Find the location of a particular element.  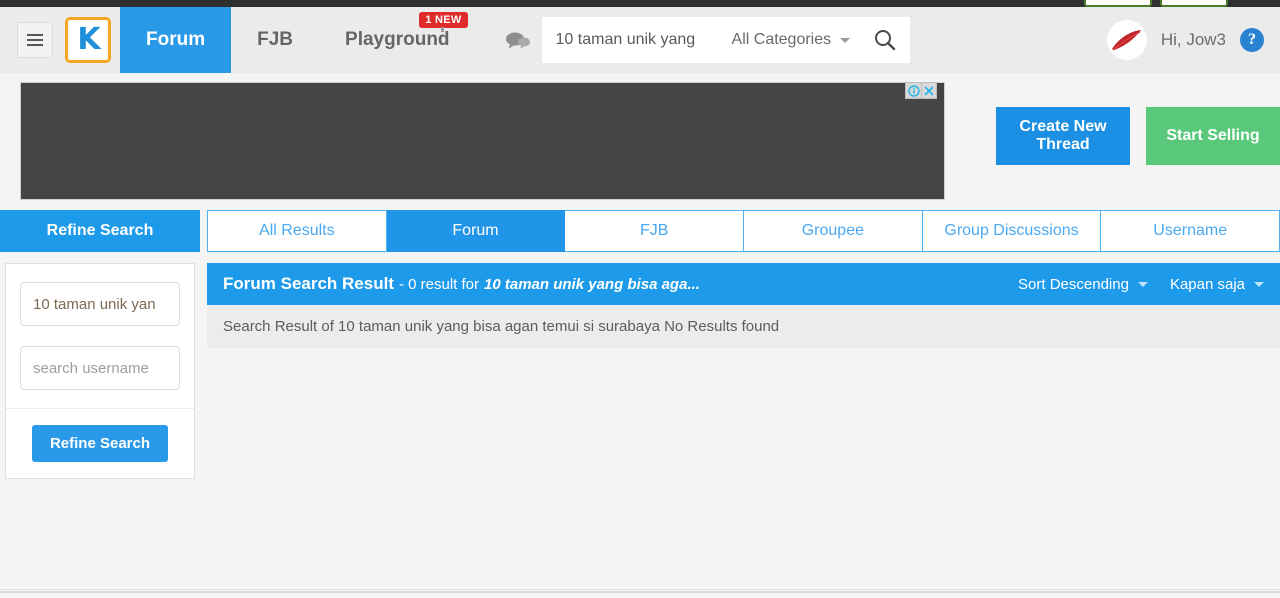

new-badge: 1 NEW is located at coordinates (443, 22).